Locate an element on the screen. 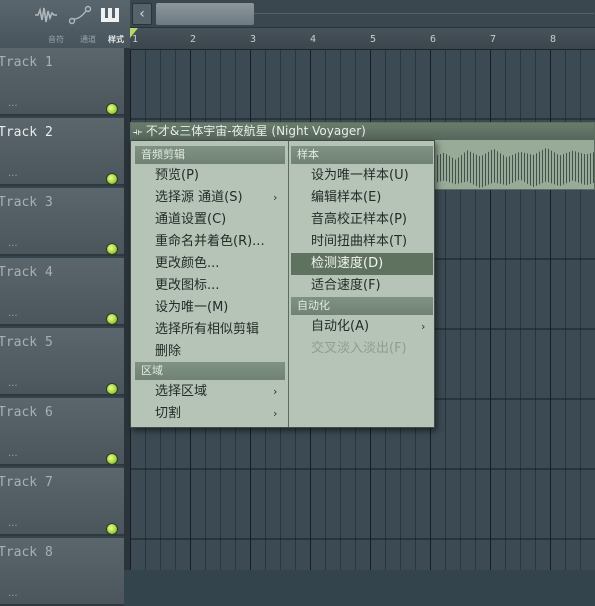 Image resolution: width=595 pixels, height=606 pixels. menu-item-cut: 切割 › is located at coordinates (220, 414).